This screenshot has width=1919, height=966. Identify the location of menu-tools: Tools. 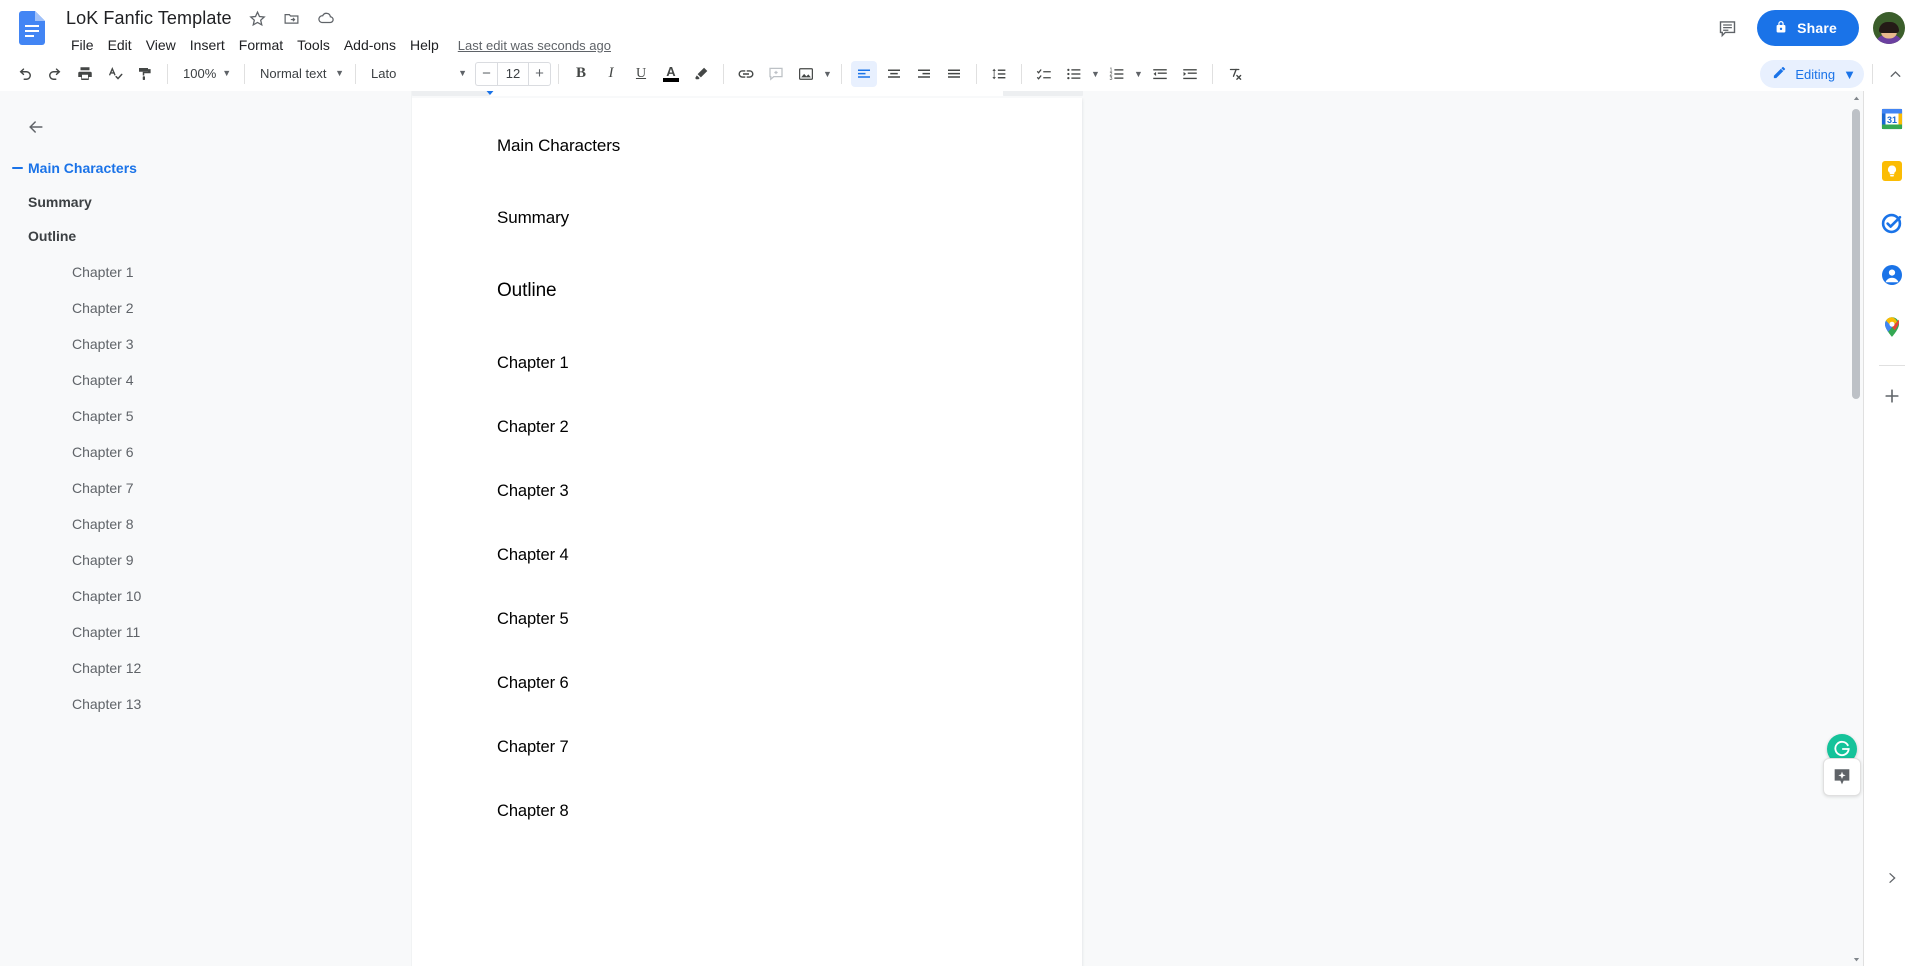
(313, 45).